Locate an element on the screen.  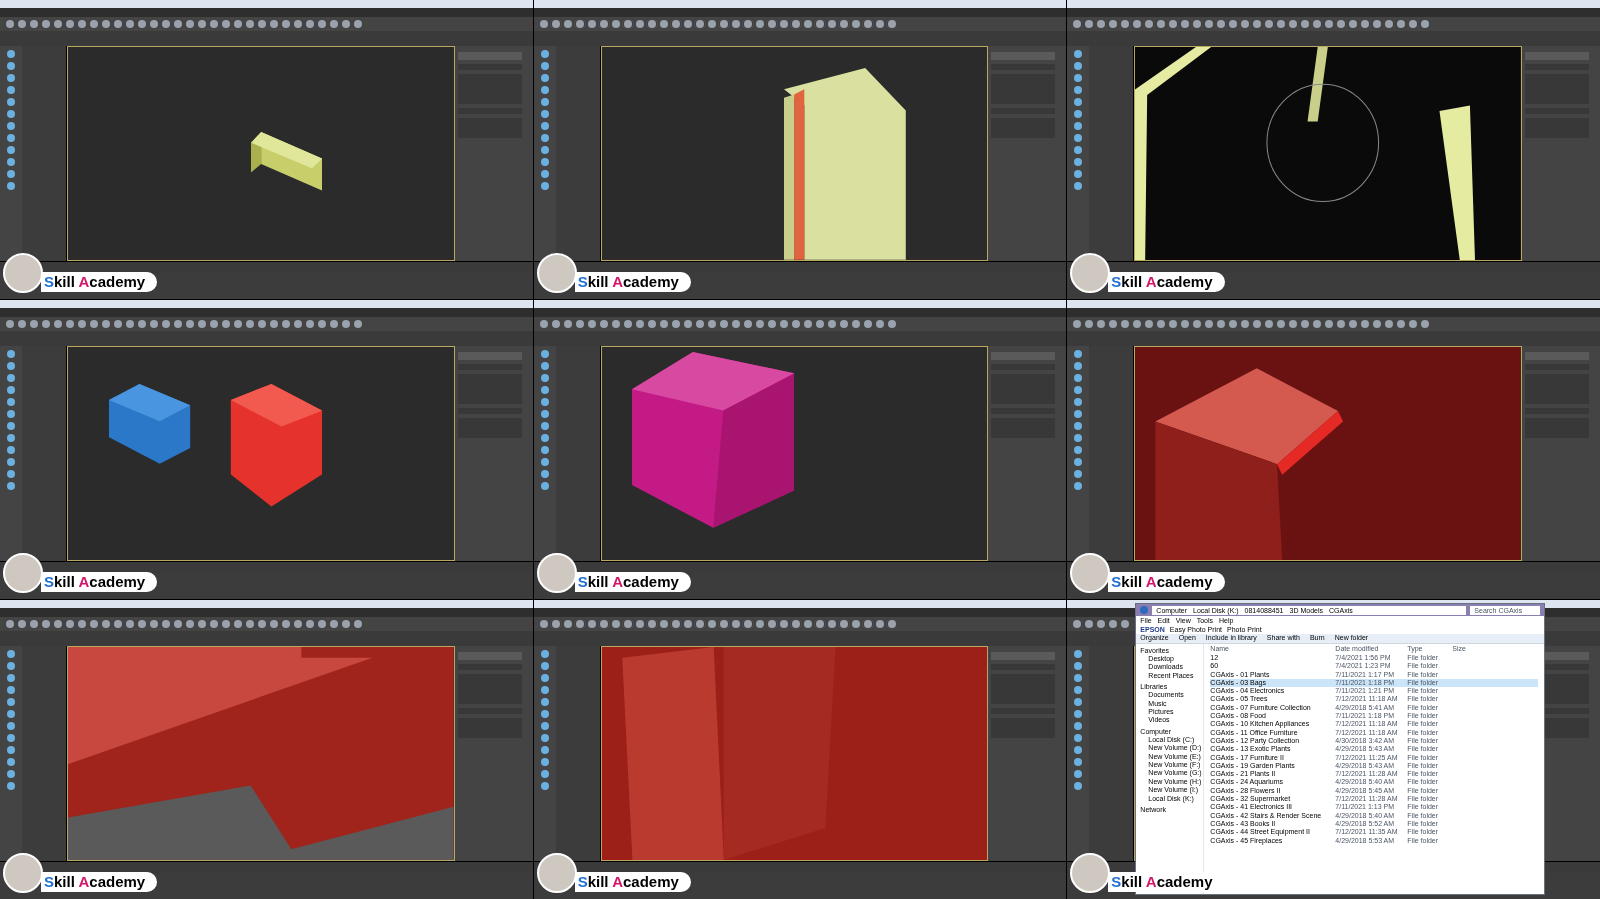
3d-model-drawing is located at coordinates (286, 161).